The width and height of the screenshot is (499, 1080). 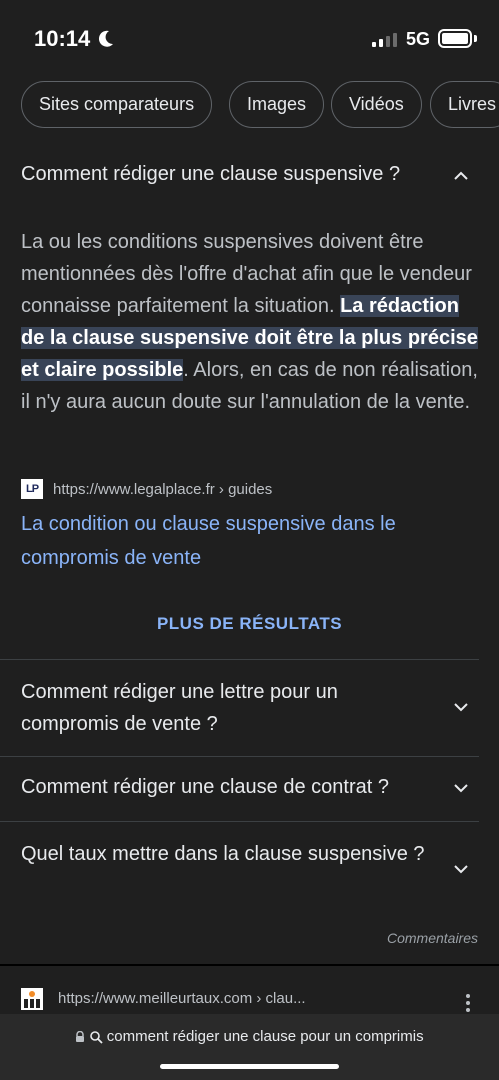 I want to click on network-type: 5G, so click(x=418, y=39).